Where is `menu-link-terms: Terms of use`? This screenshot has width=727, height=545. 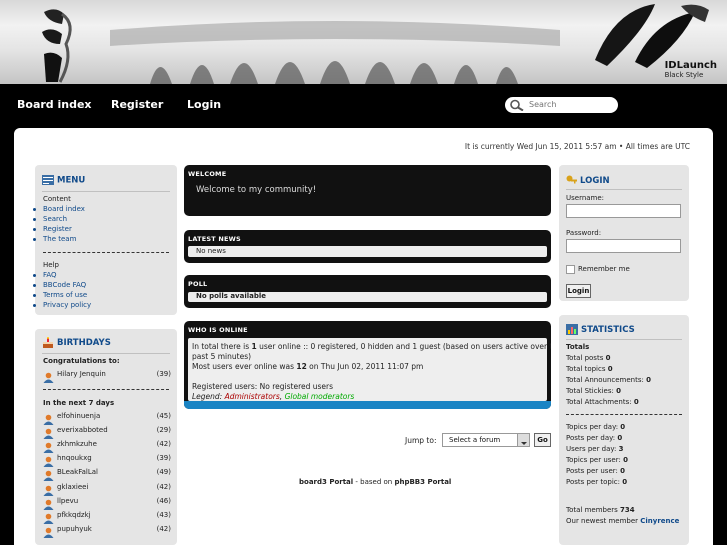
menu-link-terms: Terms of use is located at coordinates (65, 295).